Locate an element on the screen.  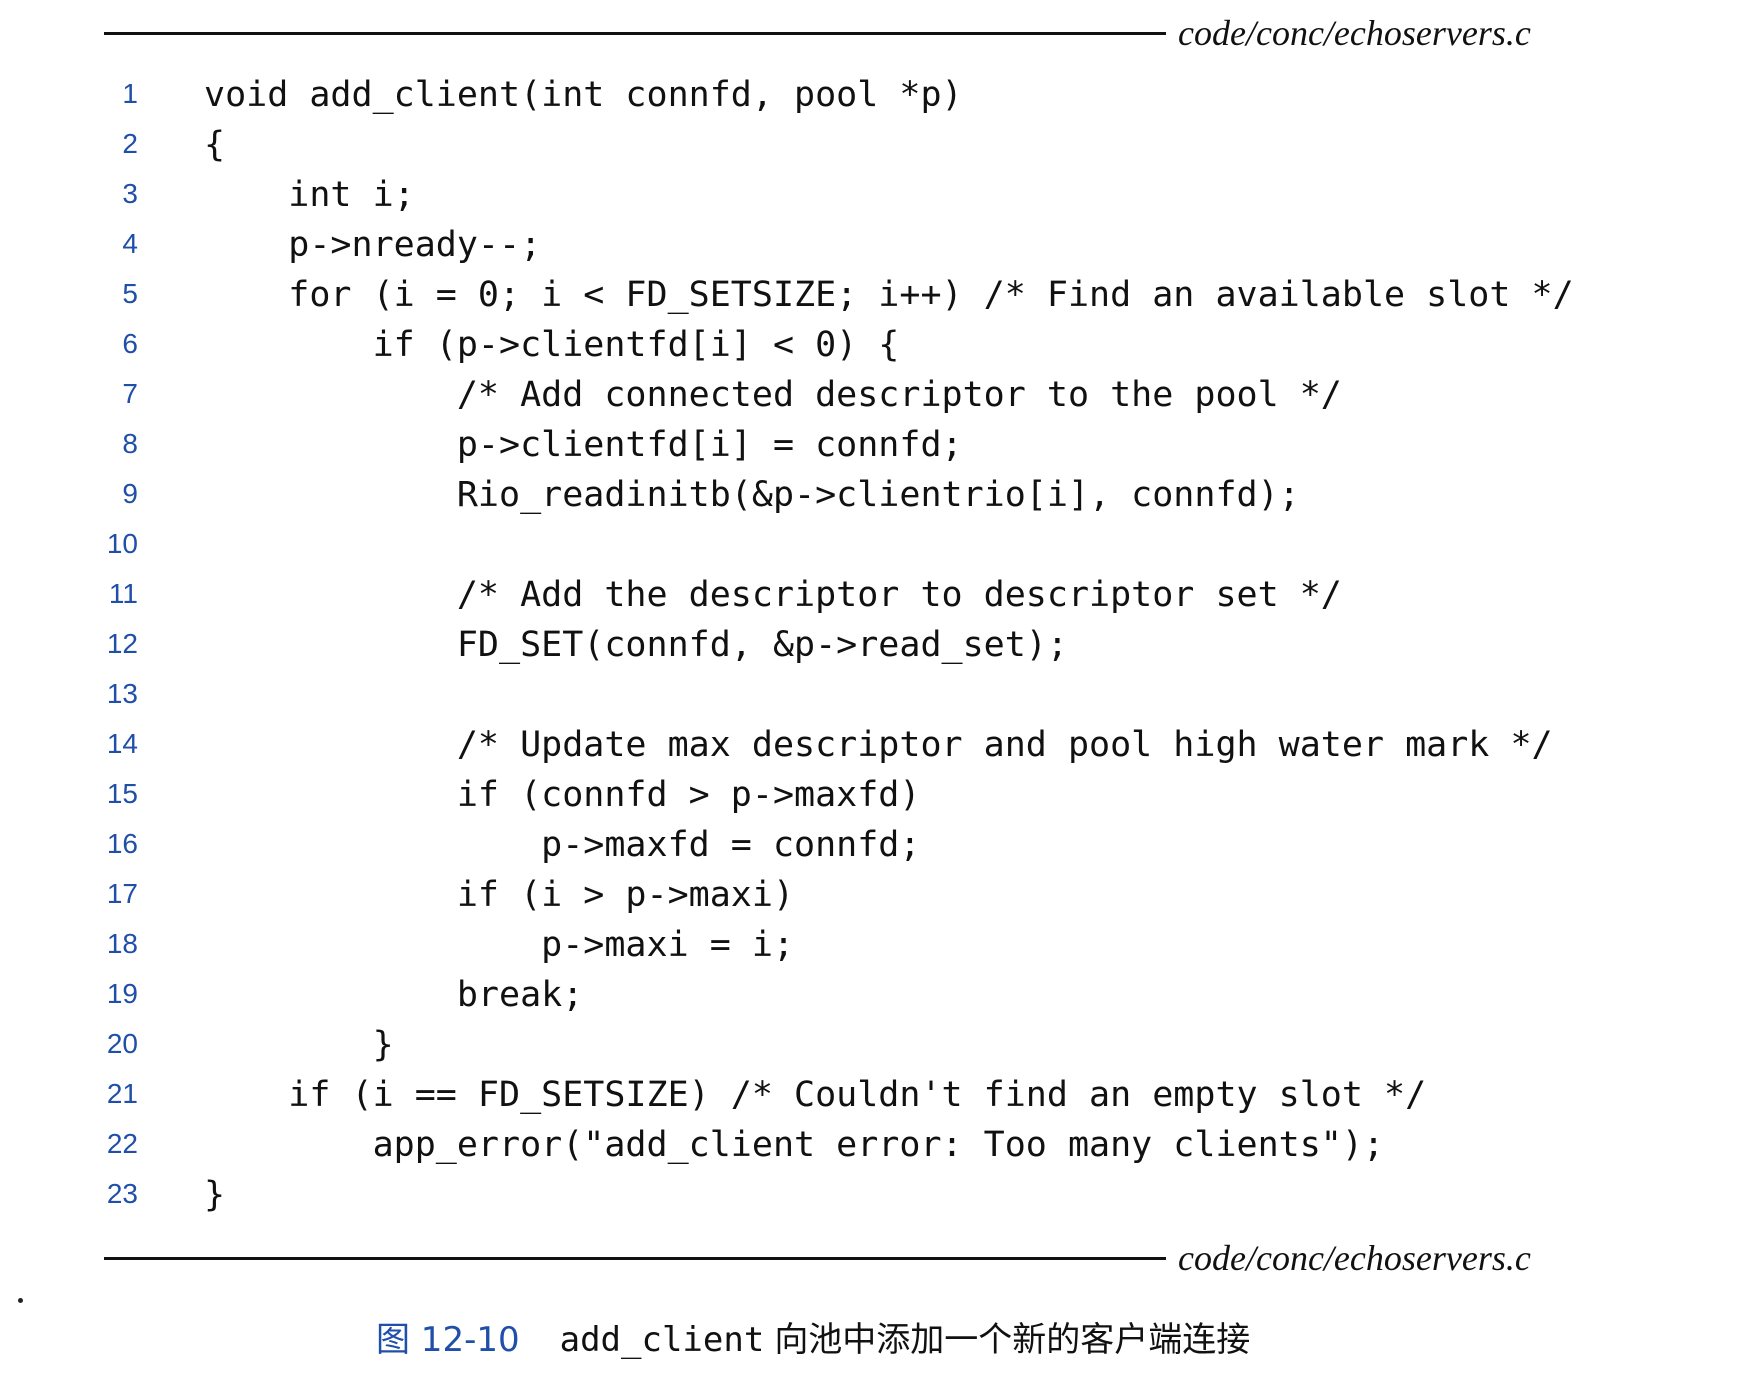
line-number: 9 is located at coordinates (130, 493).